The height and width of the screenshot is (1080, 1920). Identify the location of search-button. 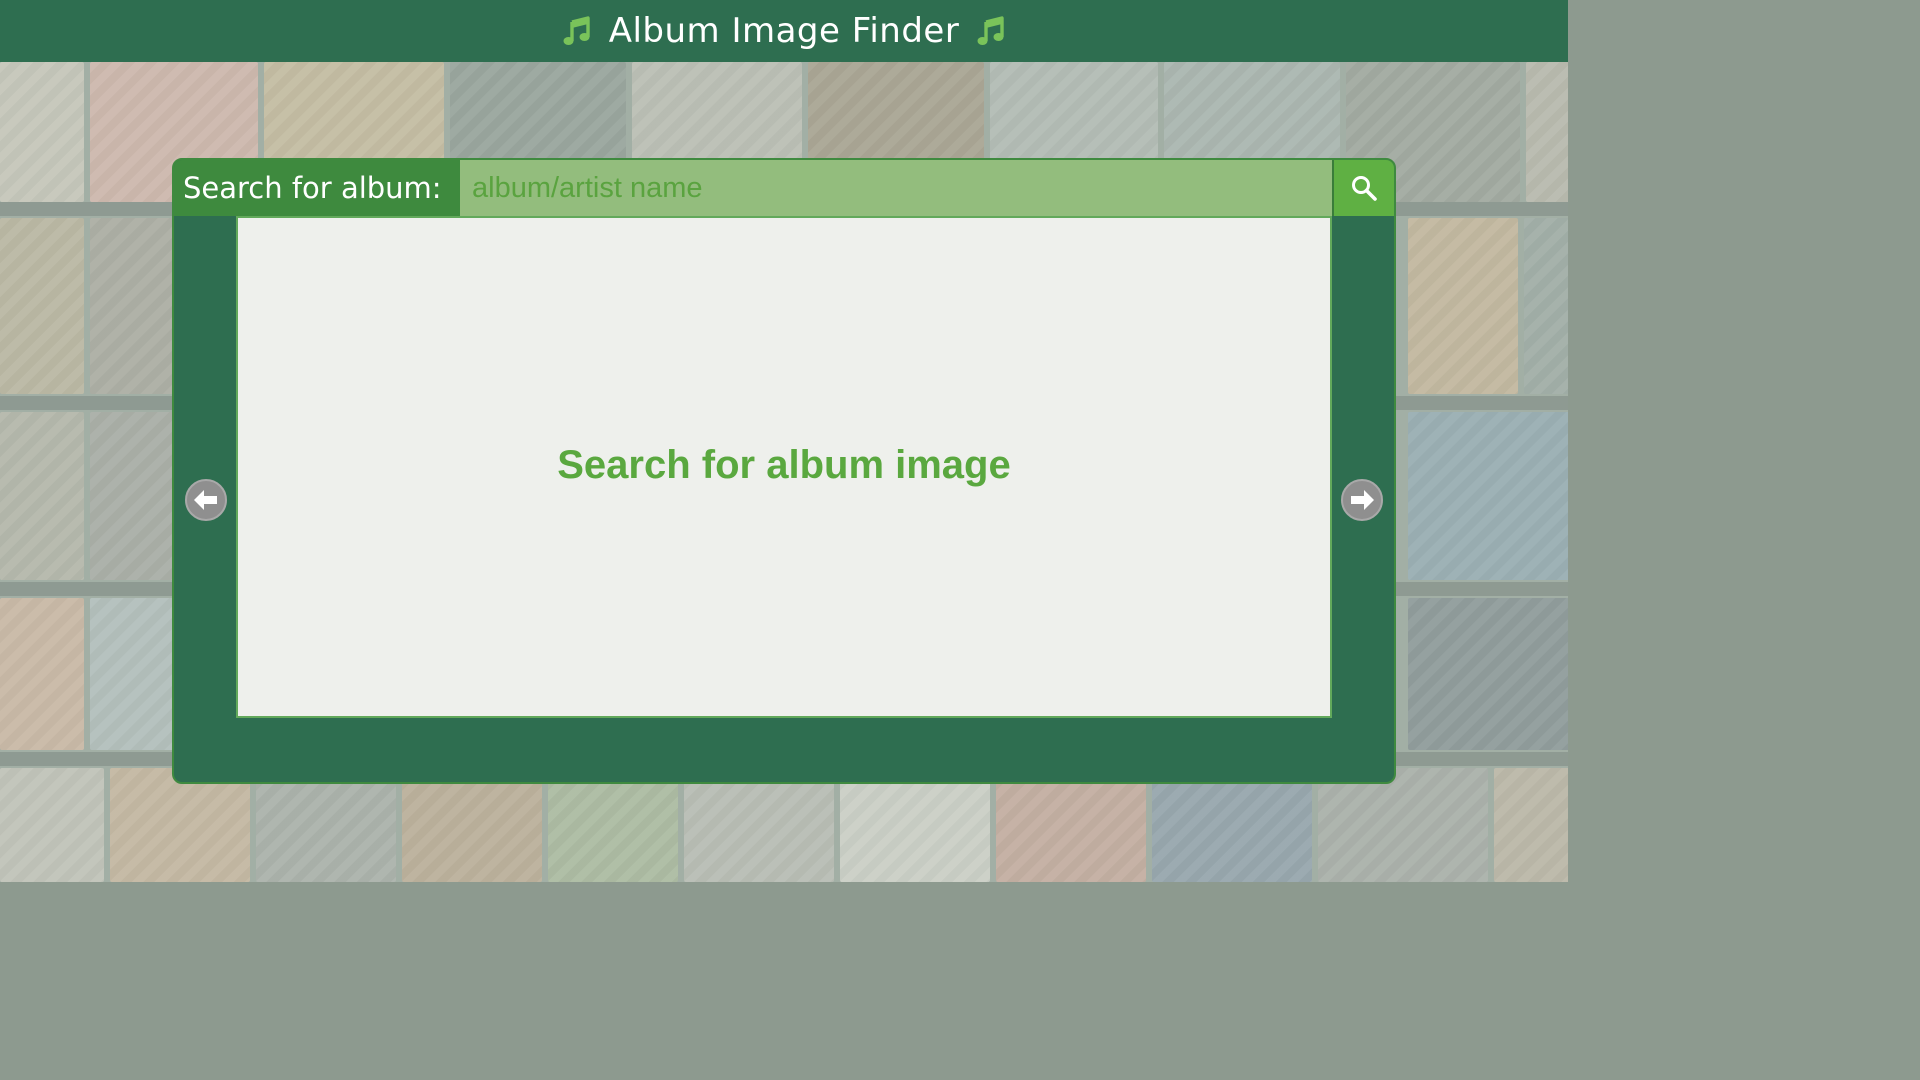
(1363, 188).